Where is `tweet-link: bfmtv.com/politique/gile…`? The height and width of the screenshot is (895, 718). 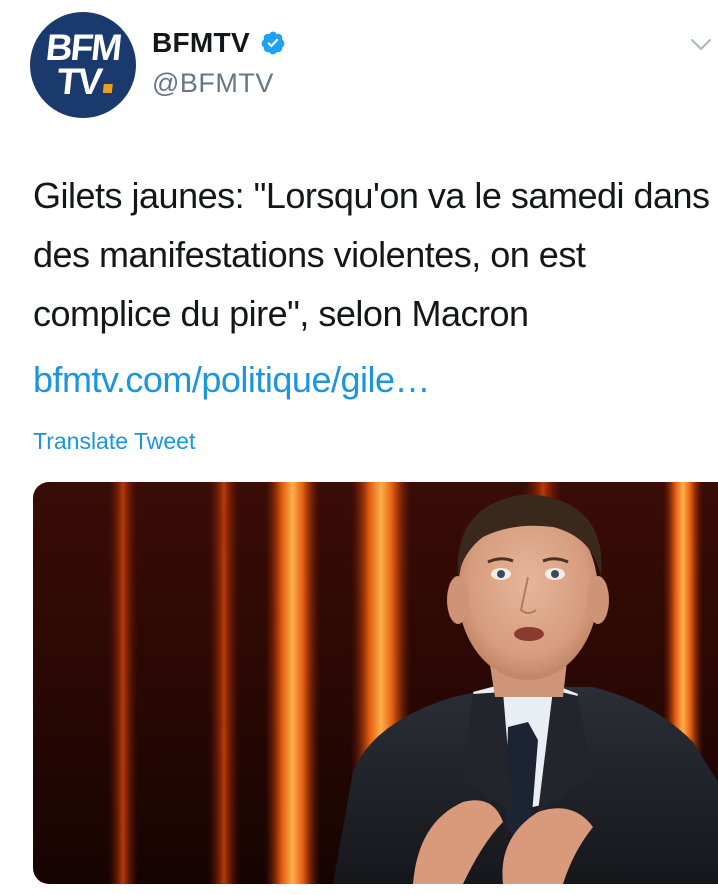
tweet-link: bfmtv.com/politique/gile… is located at coordinates (232, 379).